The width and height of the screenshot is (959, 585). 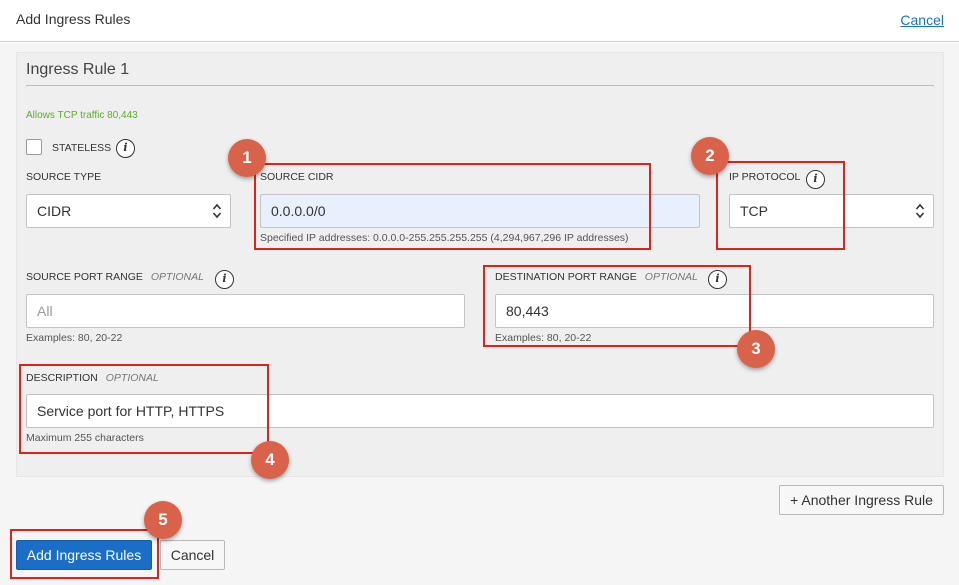 I want to click on source-port-range-input: All, so click(x=245, y=311).